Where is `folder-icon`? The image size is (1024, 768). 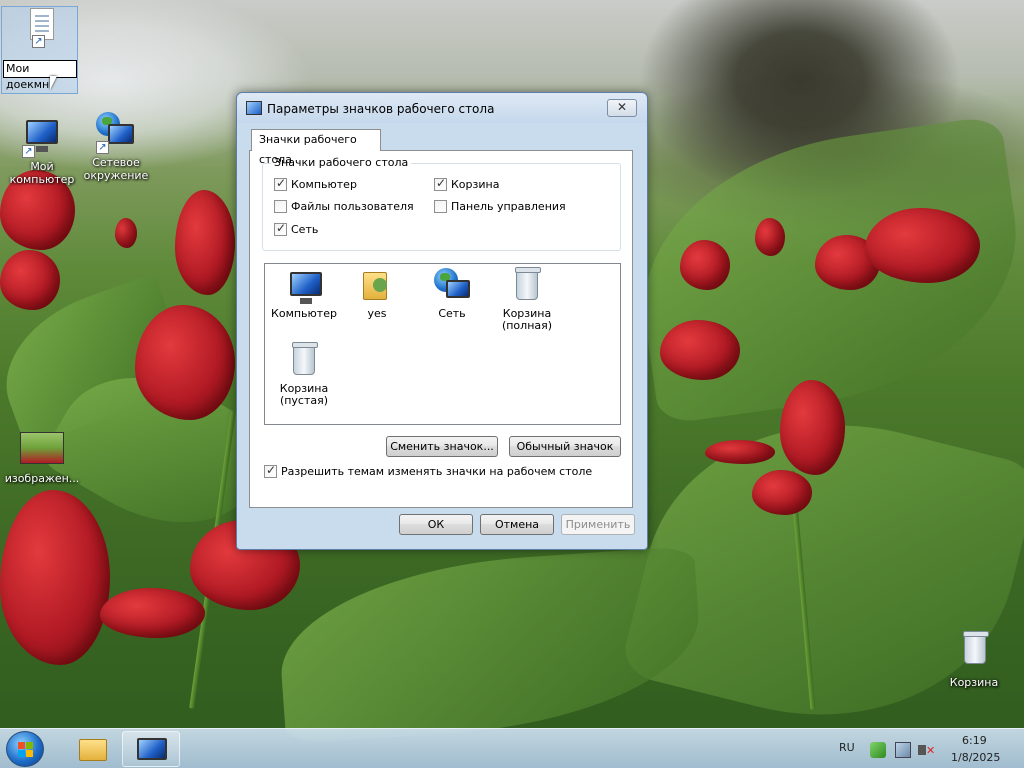
folder-icon is located at coordinates (93, 750).